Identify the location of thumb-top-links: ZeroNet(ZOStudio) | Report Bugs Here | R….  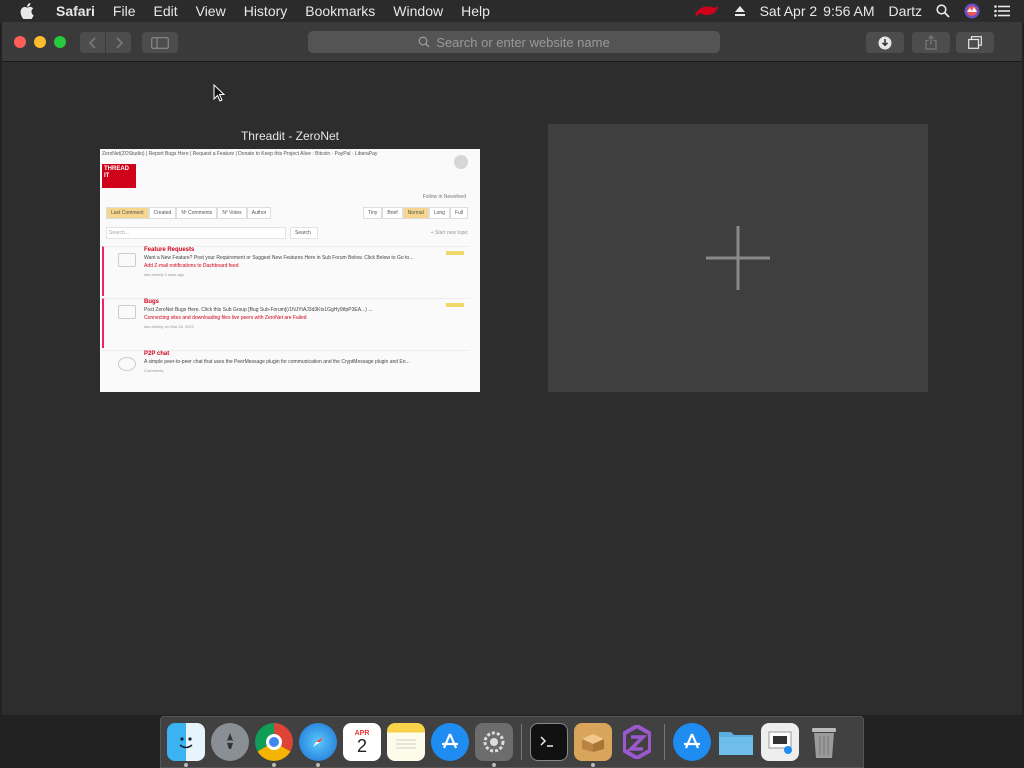
(240, 154).